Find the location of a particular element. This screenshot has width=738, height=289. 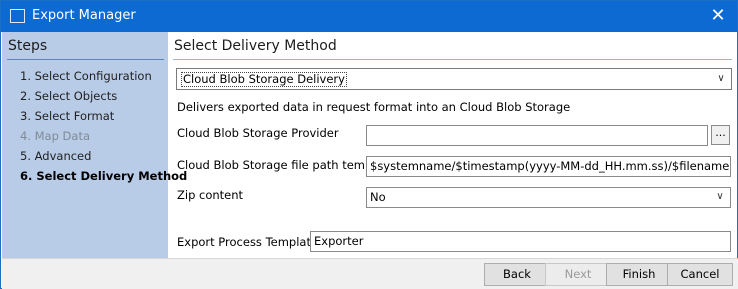

close-icon: ✕ is located at coordinates (718, 15).